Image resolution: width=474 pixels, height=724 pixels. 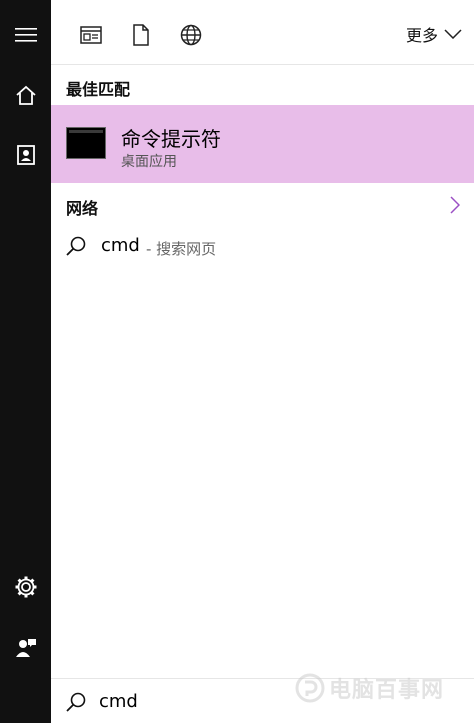 What do you see at coordinates (262, 144) in the screenshot?
I see `best-match-result: 命令提示符 桌面应用` at bounding box center [262, 144].